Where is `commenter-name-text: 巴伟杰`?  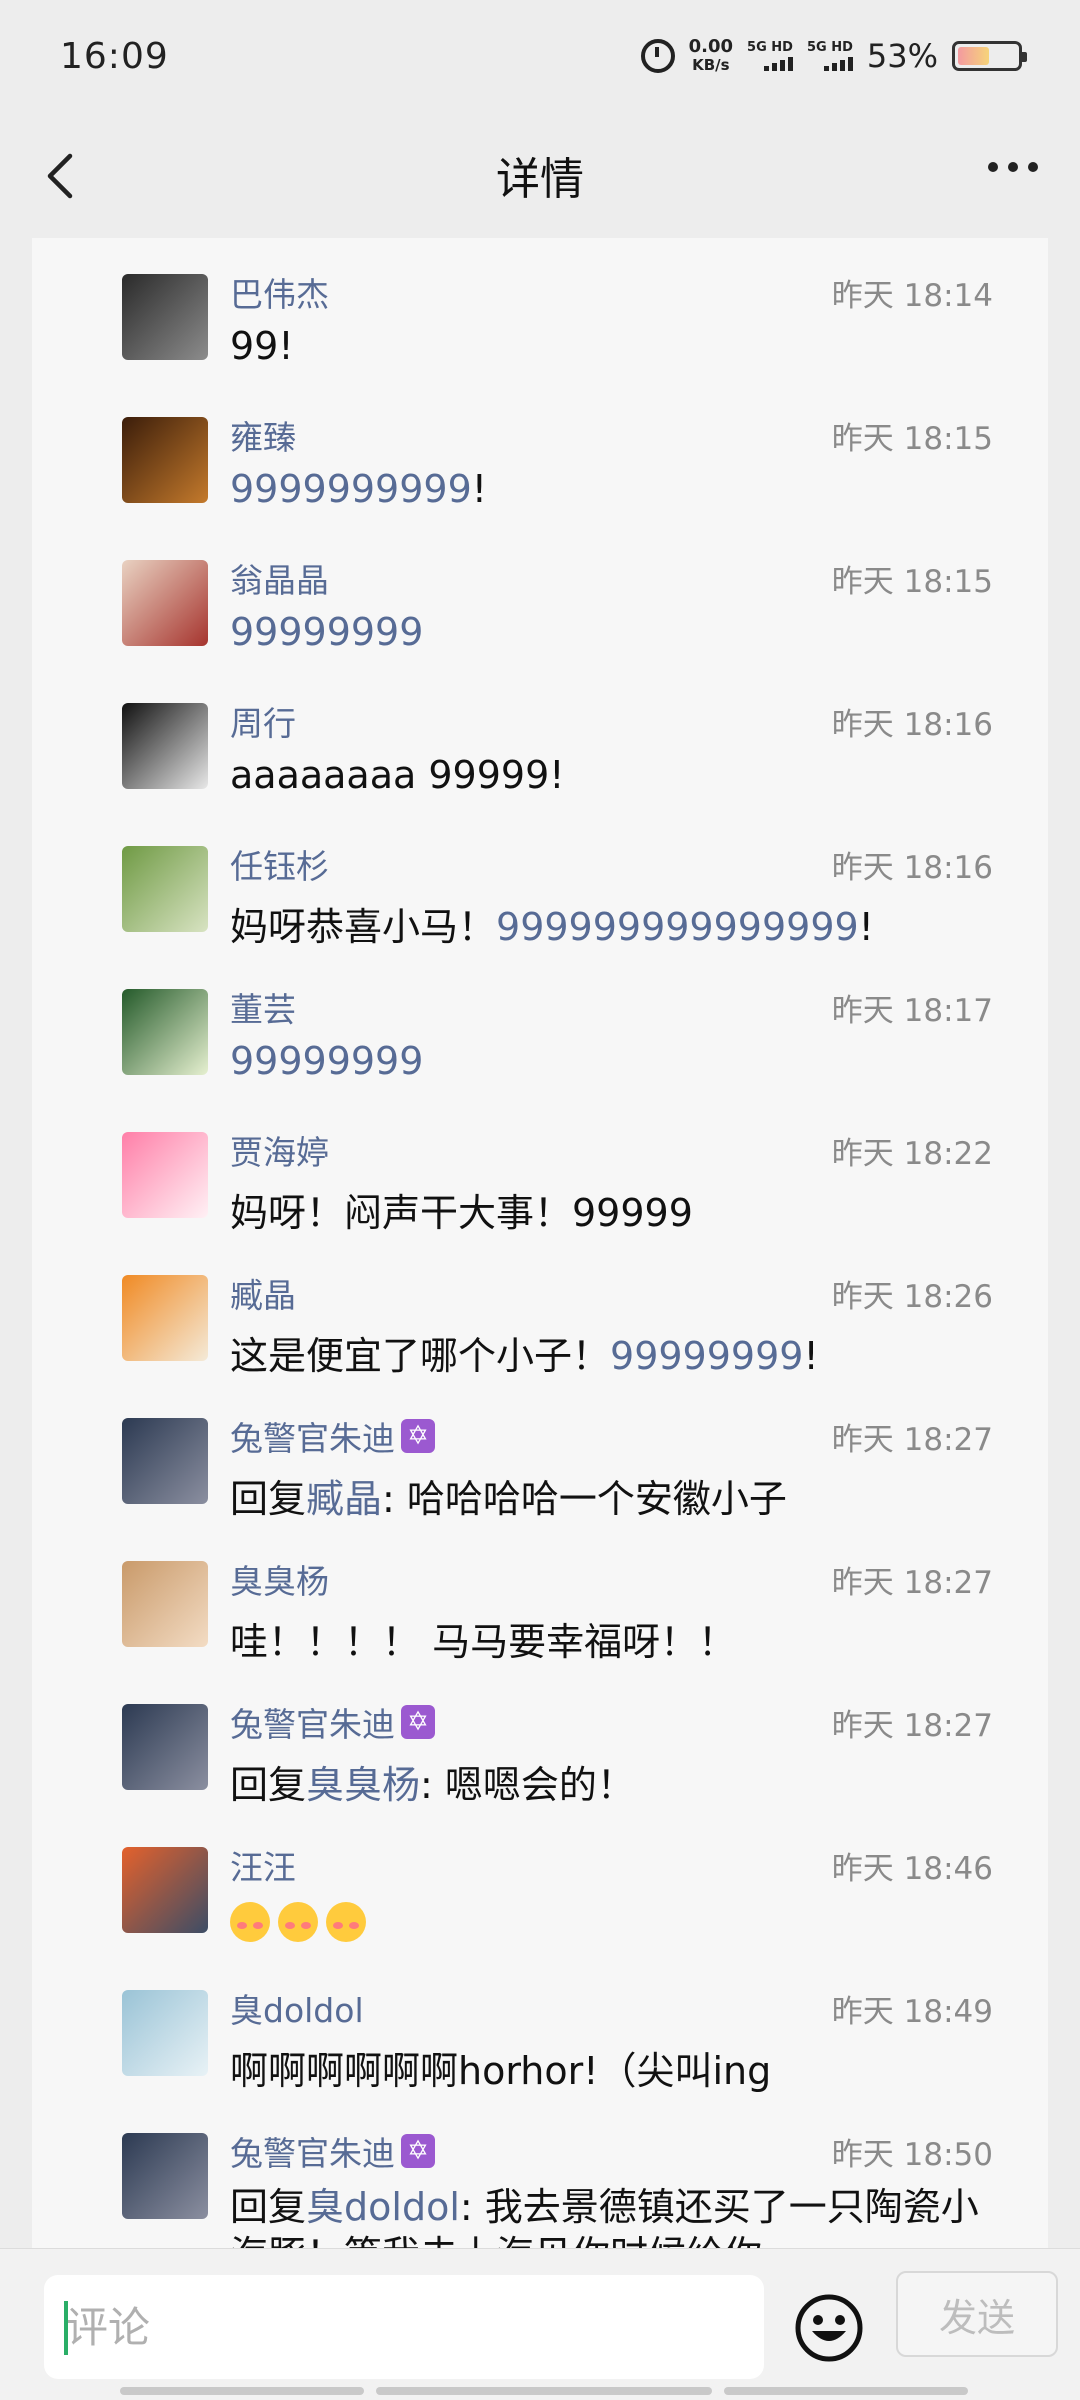 commenter-name-text: 巴伟杰 is located at coordinates (279, 294).